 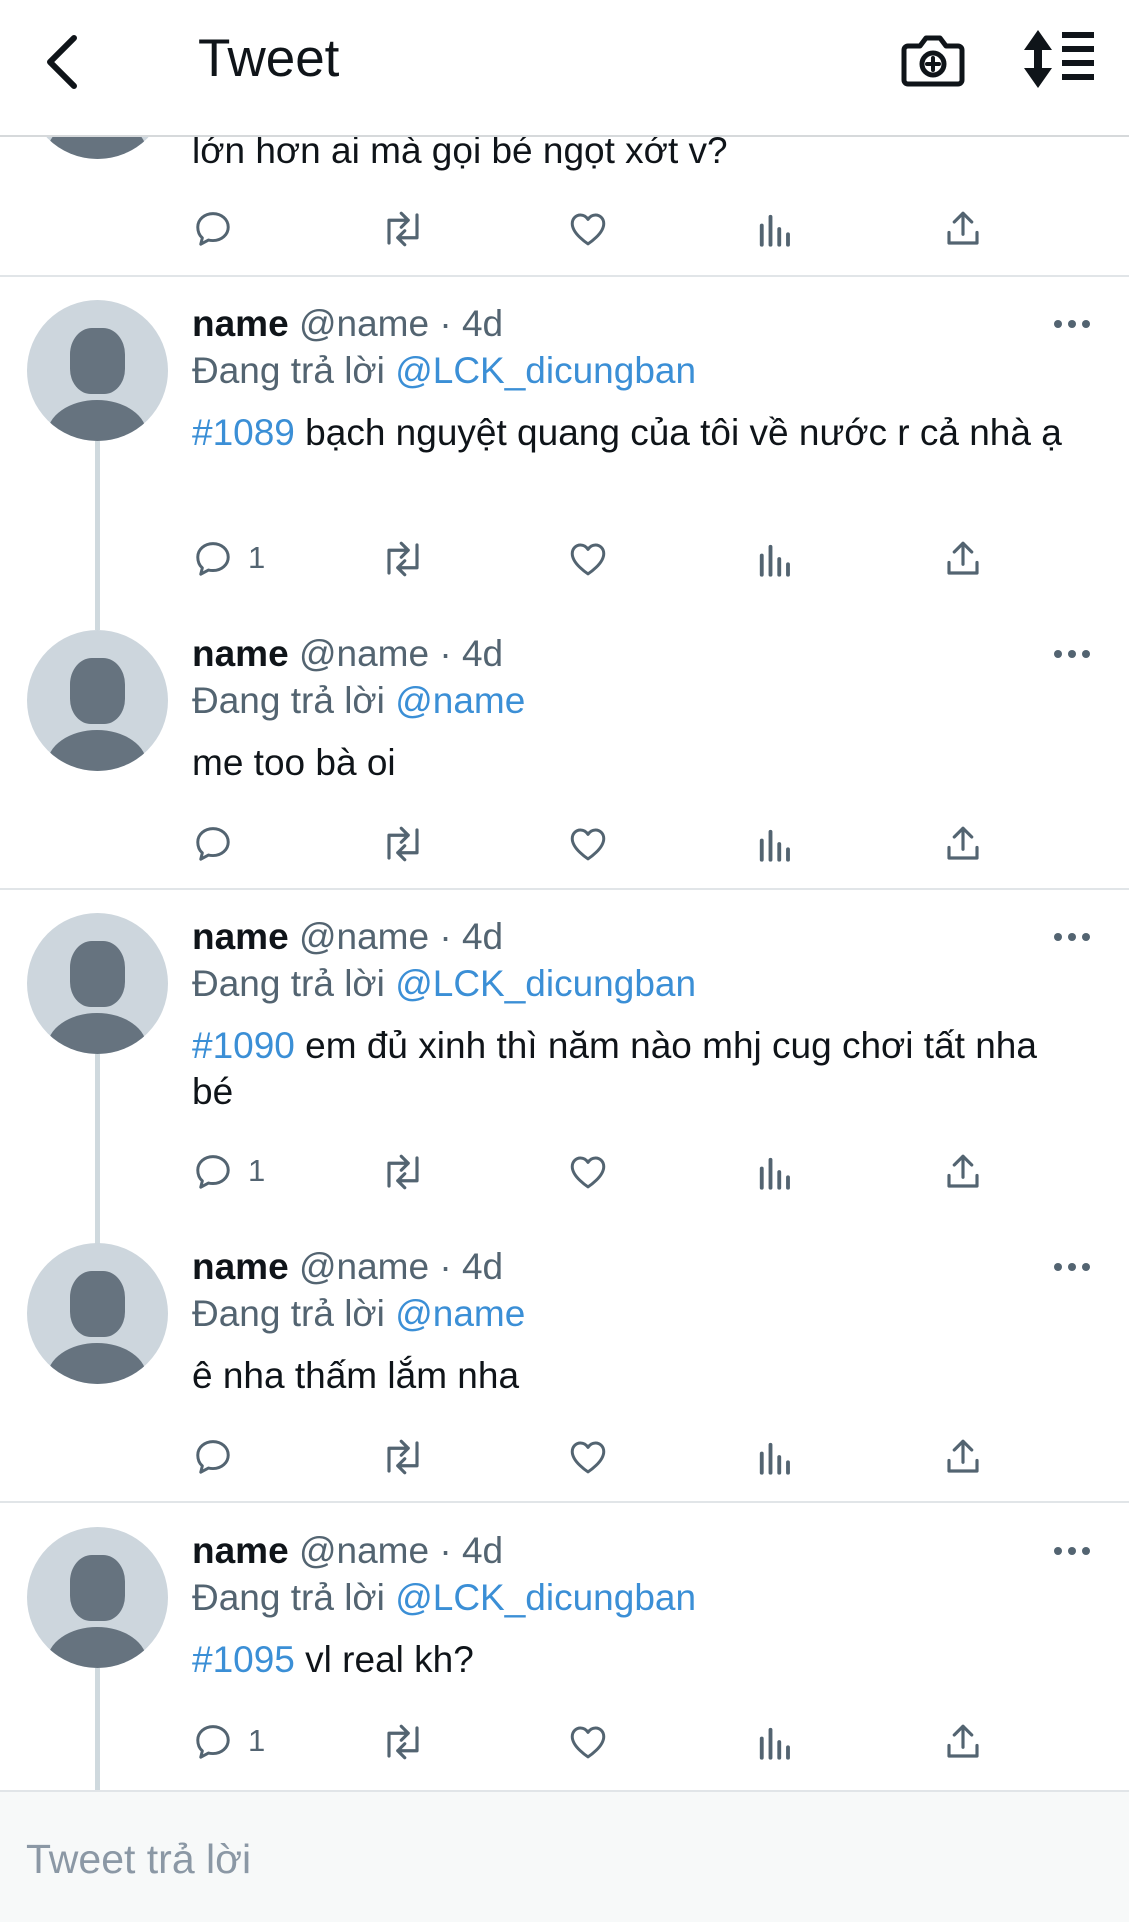 What do you see at coordinates (356, 1375) in the screenshot?
I see `tweet-body: ê nha thấm lắm nha` at bounding box center [356, 1375].